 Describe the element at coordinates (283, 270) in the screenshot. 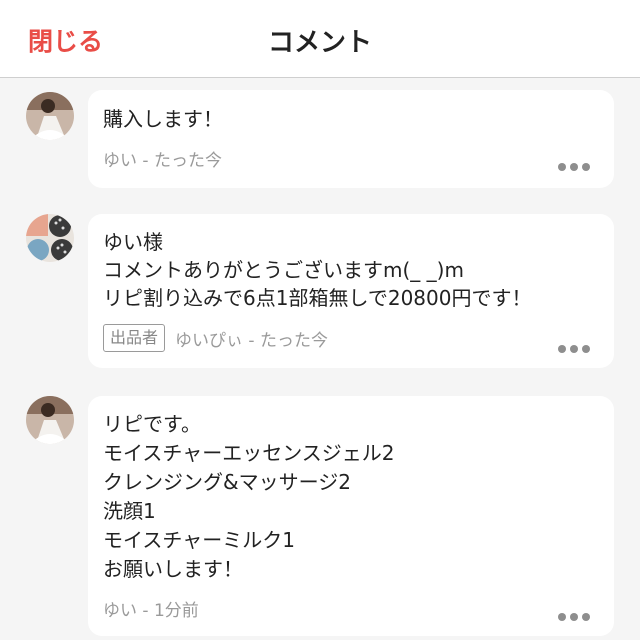

I see `comment-text-line: コメントありがとうございますm(_ _)m` at that location.